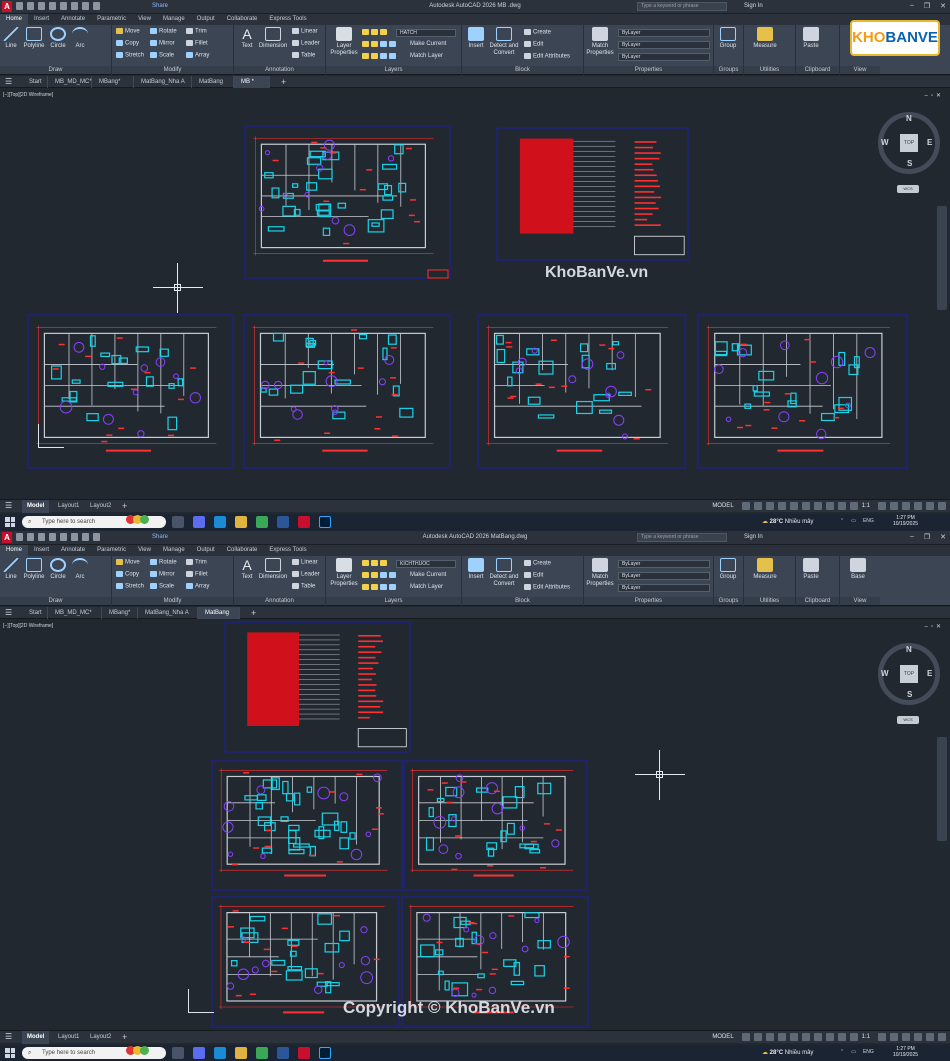  Describe the element at coordinates (279, 601) in the screenshot. I see `annotation-panel-title: Annotation` at that location.